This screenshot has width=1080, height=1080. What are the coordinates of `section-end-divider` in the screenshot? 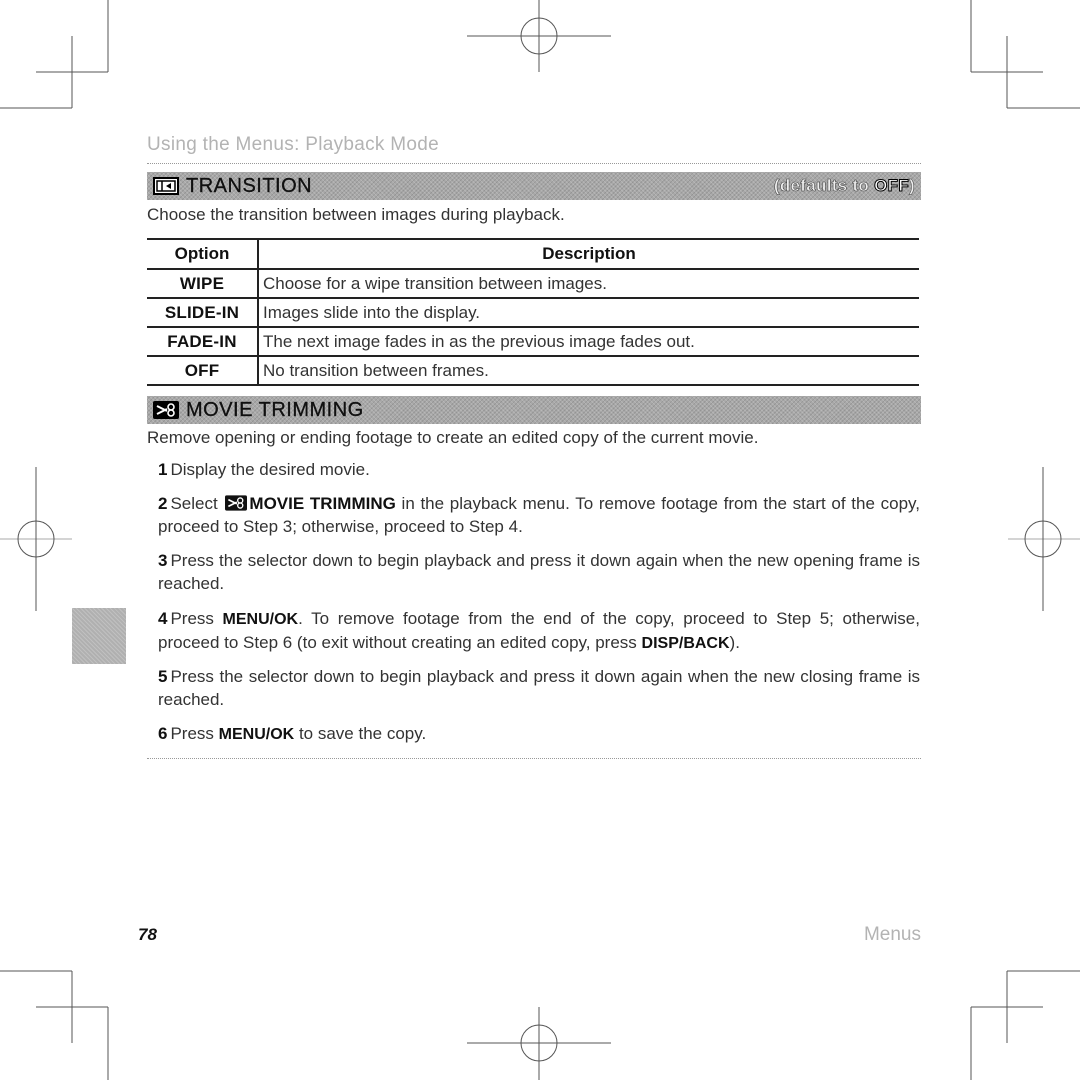 It's located at (534, 758).